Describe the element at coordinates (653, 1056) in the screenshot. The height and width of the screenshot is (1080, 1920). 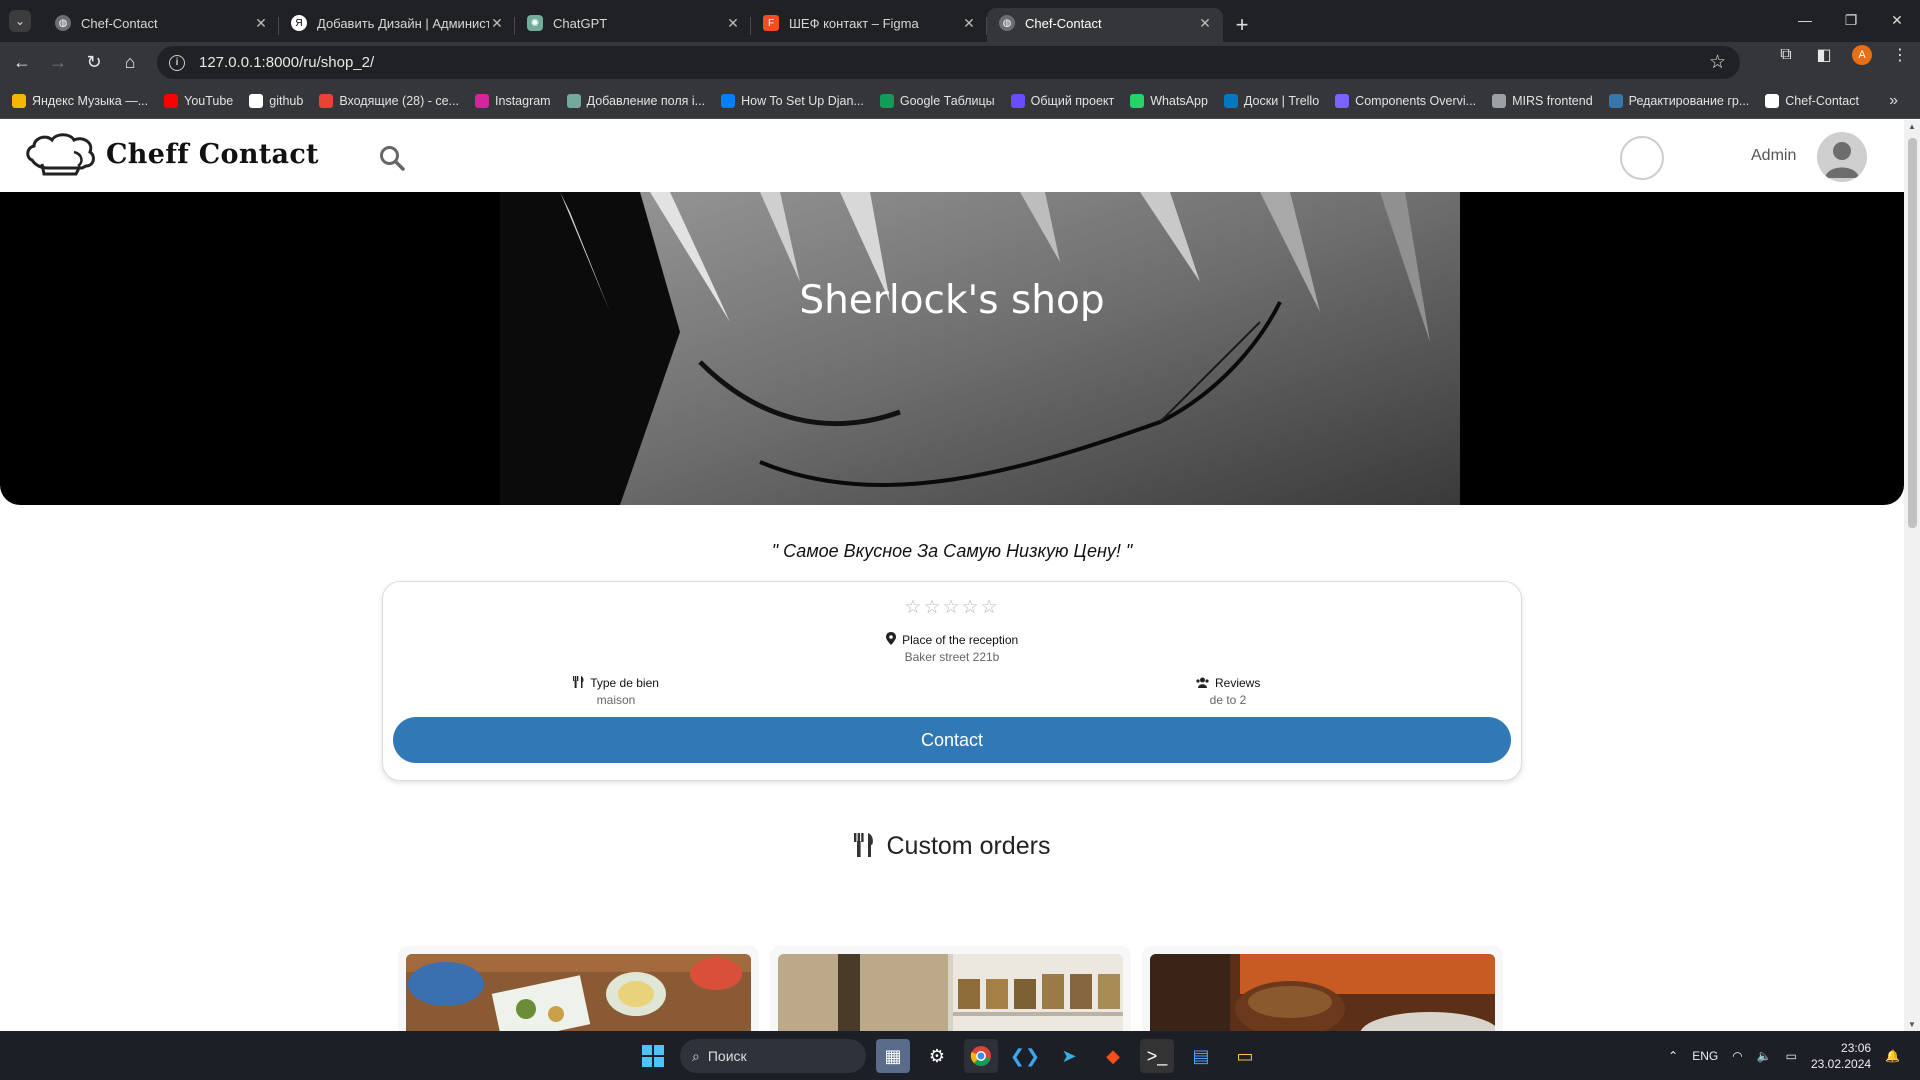
I see `windows-start-icon` at that location.